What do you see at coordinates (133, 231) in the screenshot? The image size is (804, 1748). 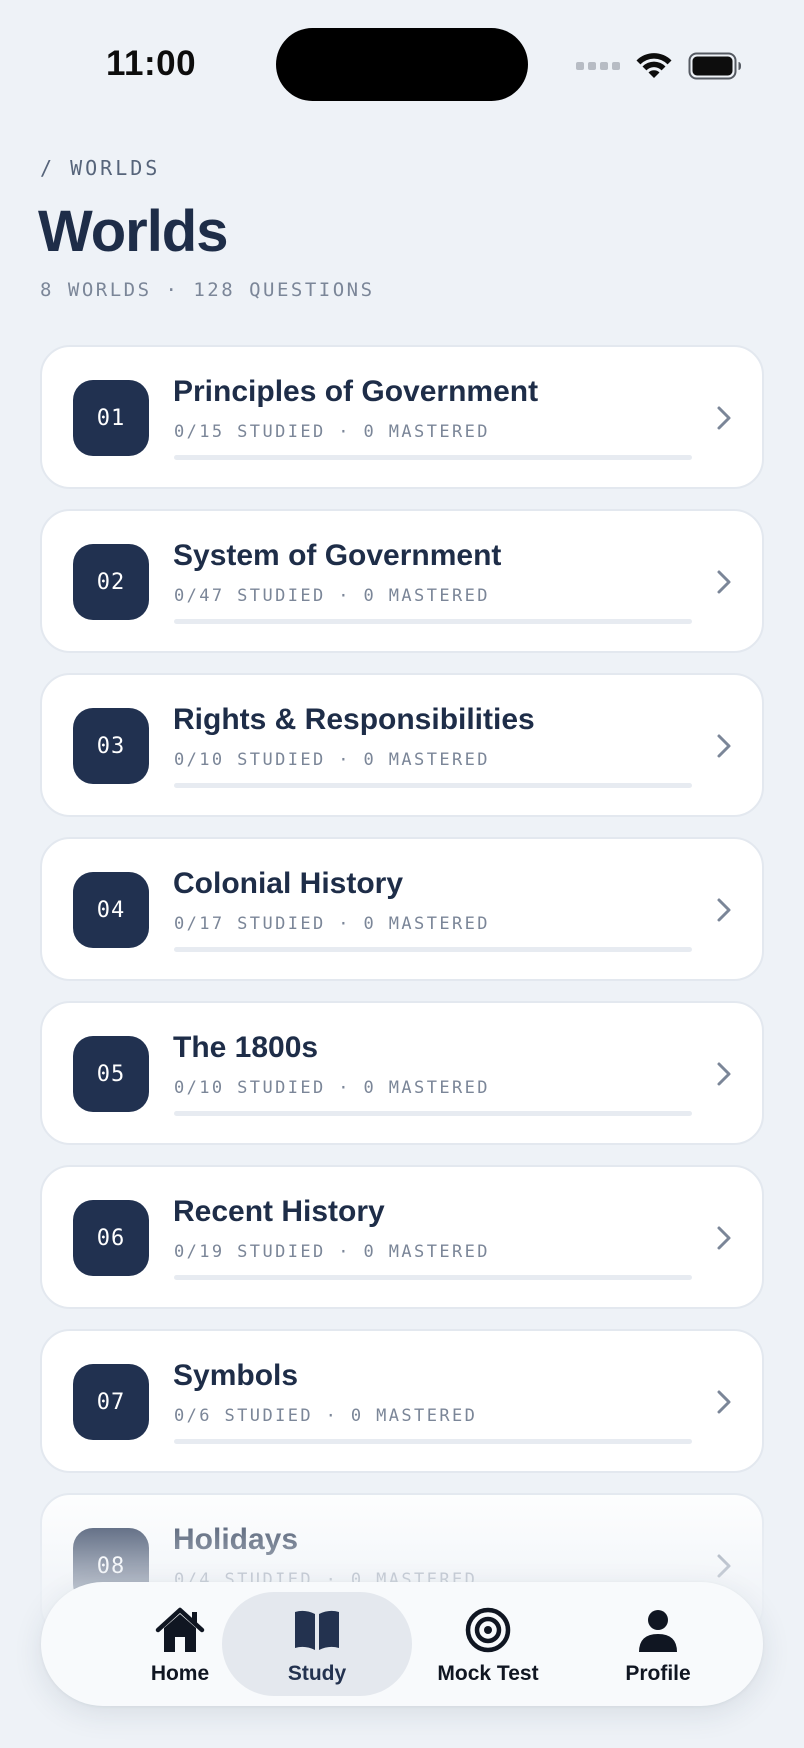 I see `page-title: Worlds` at bounding box center [133, 231].